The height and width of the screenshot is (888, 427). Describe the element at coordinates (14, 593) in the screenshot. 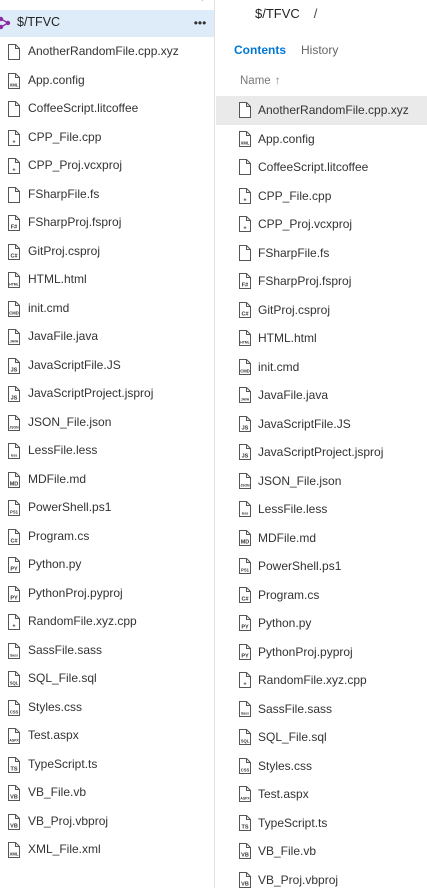

I see `py-project-icon: PY` at that location.